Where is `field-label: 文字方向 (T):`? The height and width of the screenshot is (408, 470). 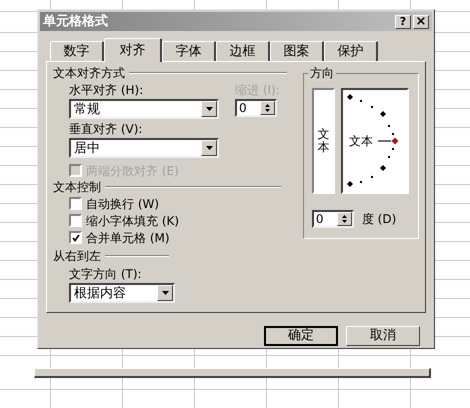
field-label: 文字方向 (T): is located at coordinates (106, 275).